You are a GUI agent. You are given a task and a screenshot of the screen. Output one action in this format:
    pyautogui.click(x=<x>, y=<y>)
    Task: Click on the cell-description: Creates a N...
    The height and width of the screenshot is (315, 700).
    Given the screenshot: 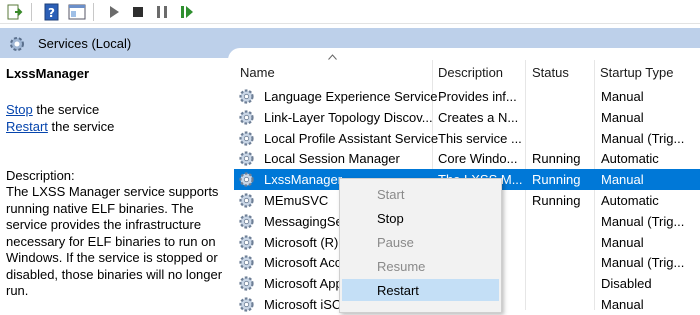 What is the action you would take?
    pyautogui.click(x=478, y=117)
    